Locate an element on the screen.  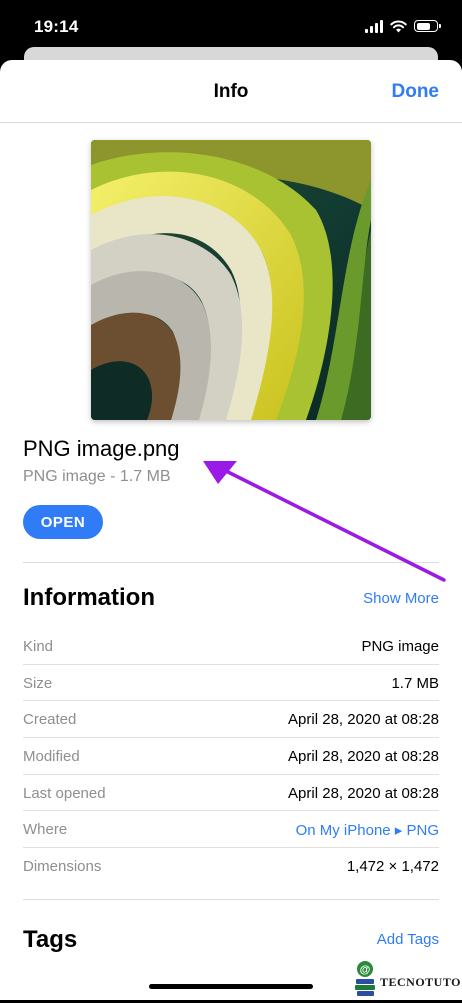
info-row-where: Where On My iPhone ▸ PNG is located at coordinates (231, 830).